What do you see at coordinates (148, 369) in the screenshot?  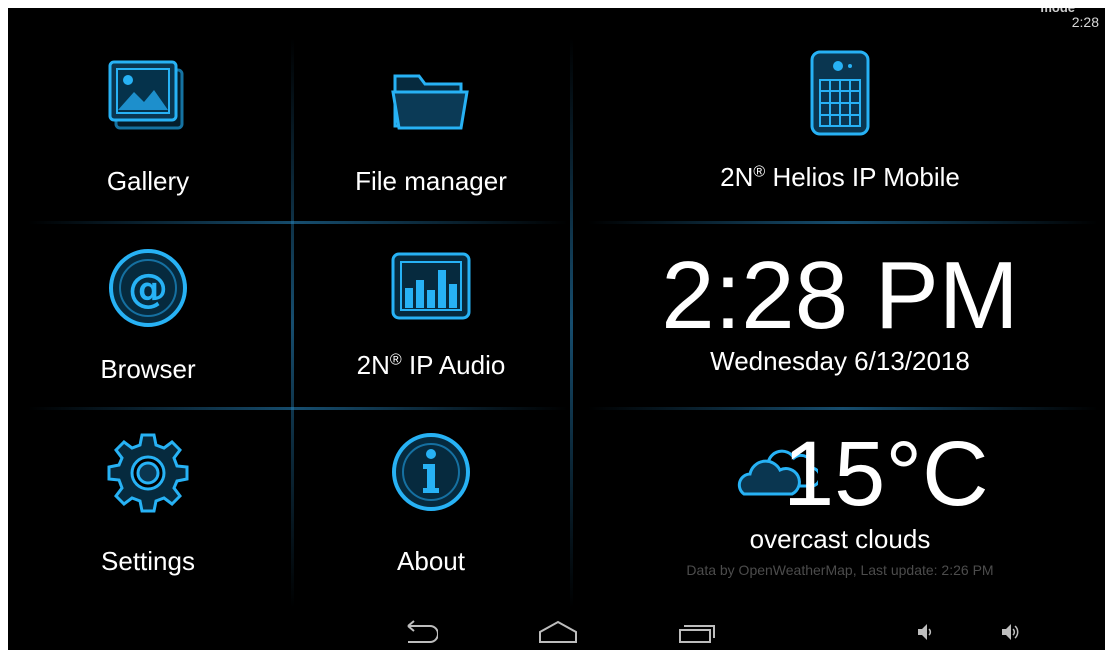 I see `browser-label: Browser` at bounding box center [148, 369].